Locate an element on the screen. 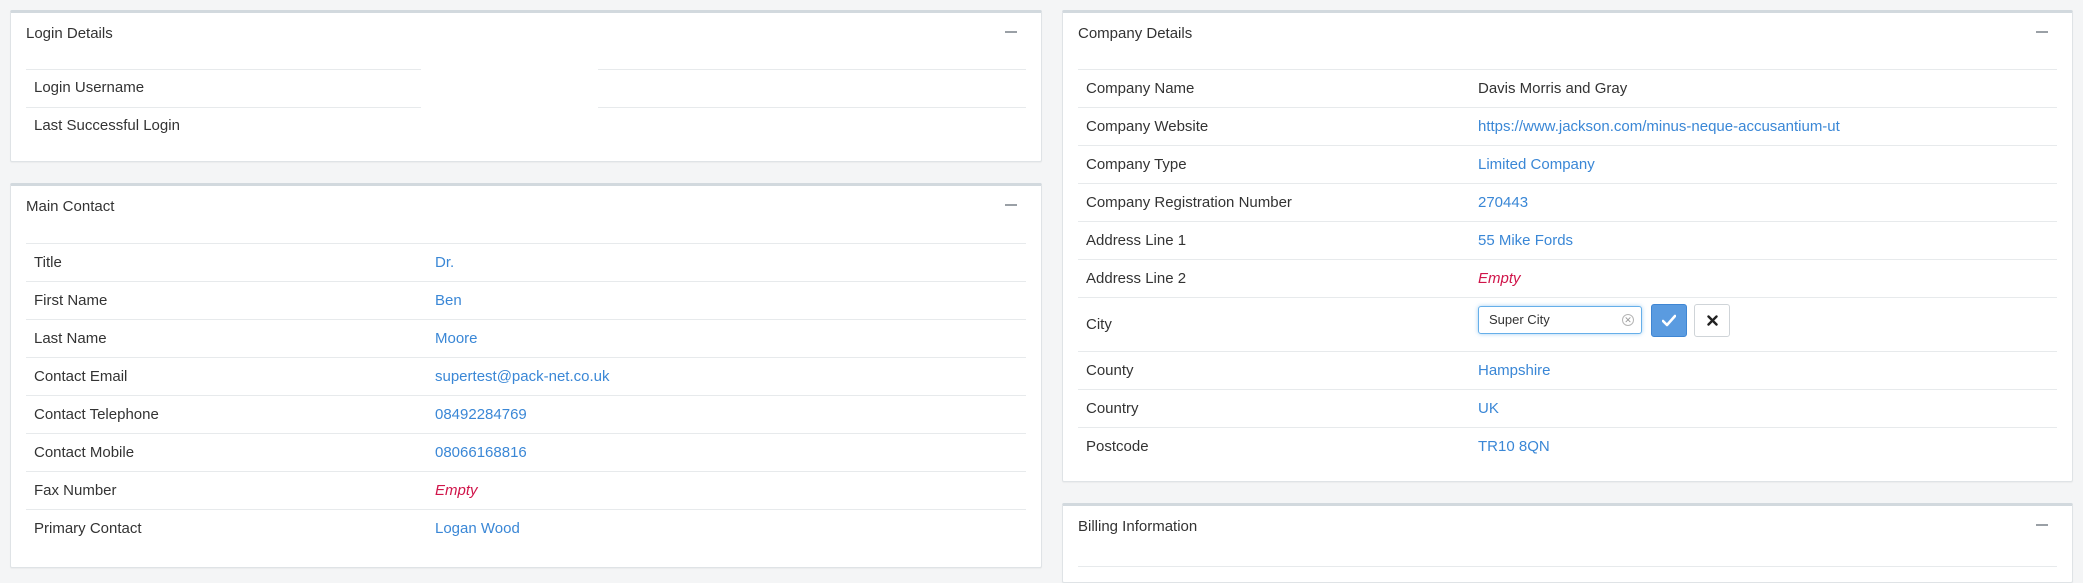 The image size is (2083, 583). table-row: Login Username is located at coordinates (526, 88).